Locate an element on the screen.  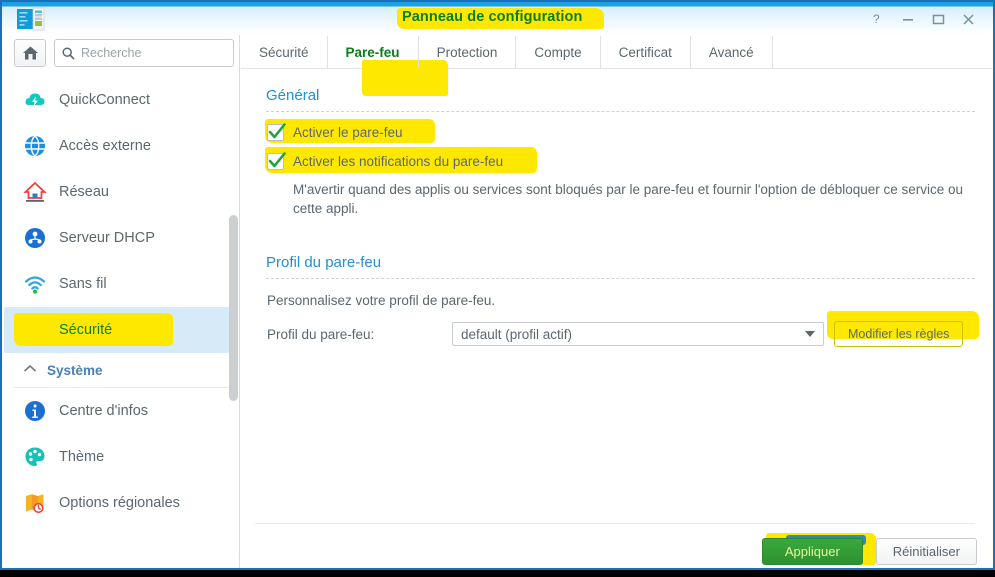
checkbox-activer-notifications is located at coordinates (276, 161).